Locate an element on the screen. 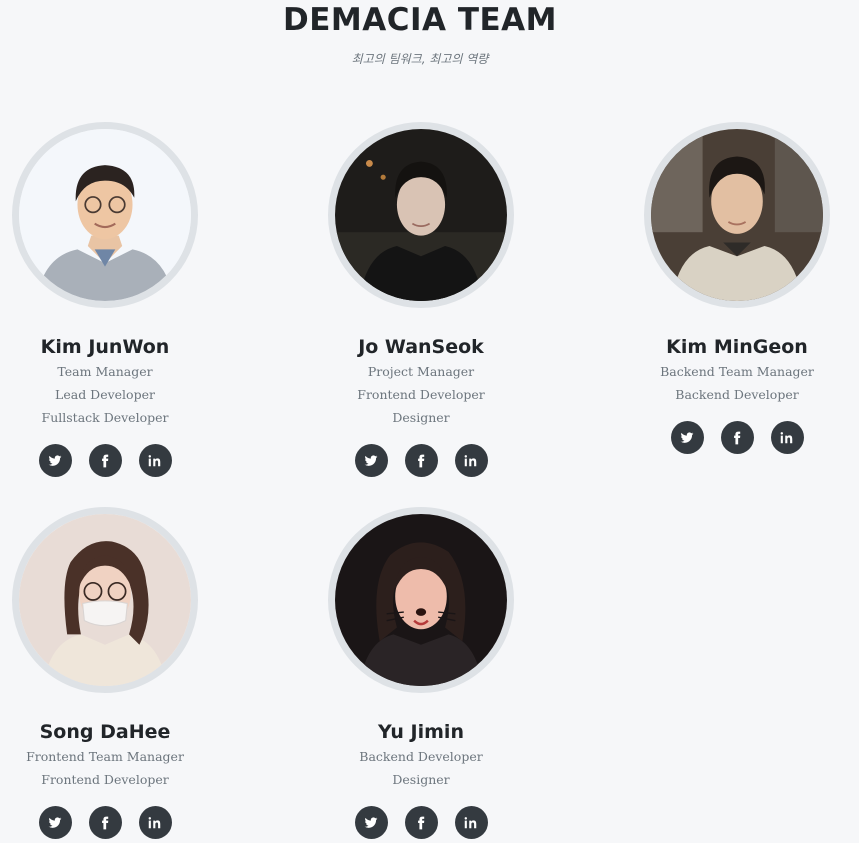  member-role: Backend Team Manager is located at coordinates (737, 371).